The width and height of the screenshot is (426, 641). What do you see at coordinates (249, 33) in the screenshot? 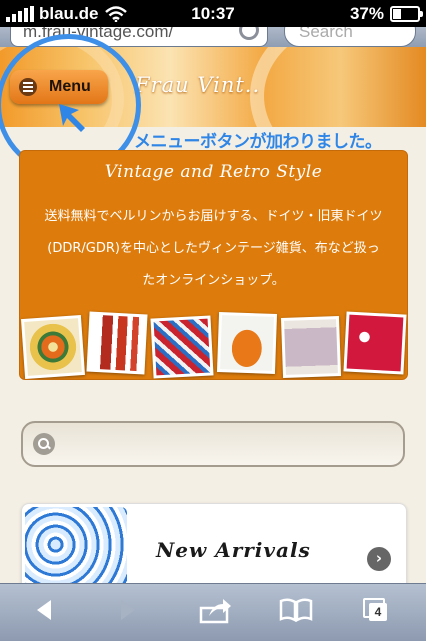
I see `reload-icon` at bounding box center [249, 33].